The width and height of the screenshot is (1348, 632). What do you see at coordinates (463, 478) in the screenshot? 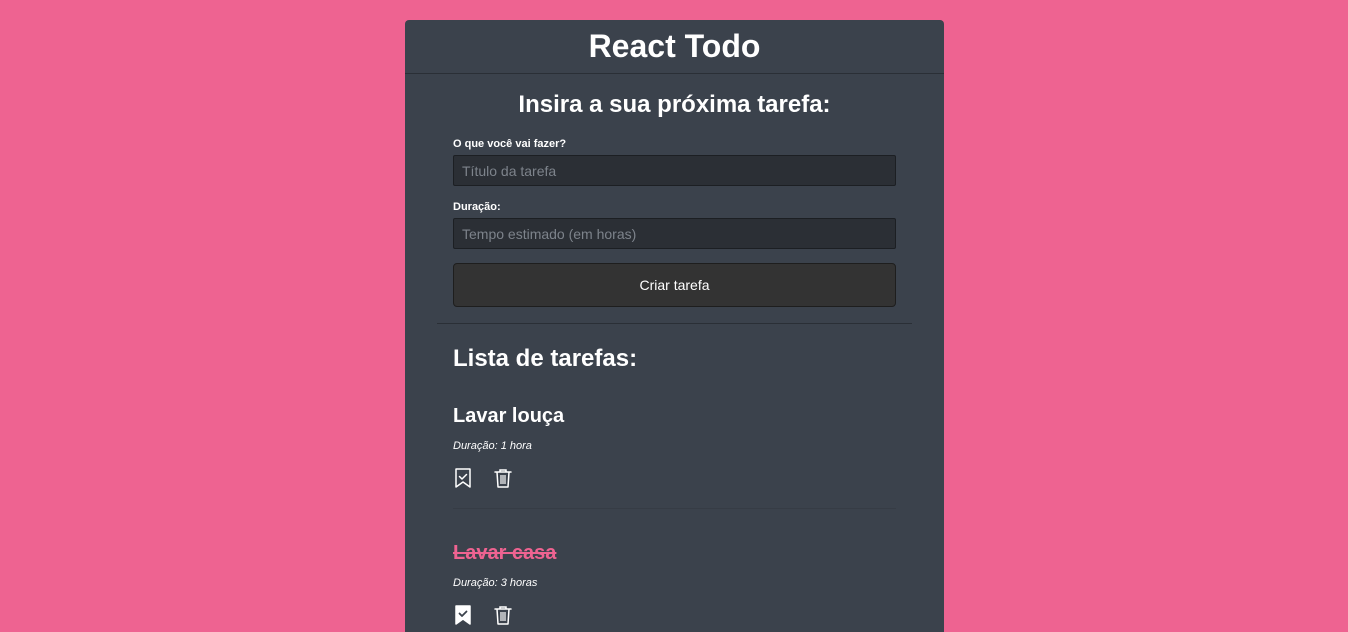
I see `bookmark-check-outline-icon` at bounding box center [463, 478].